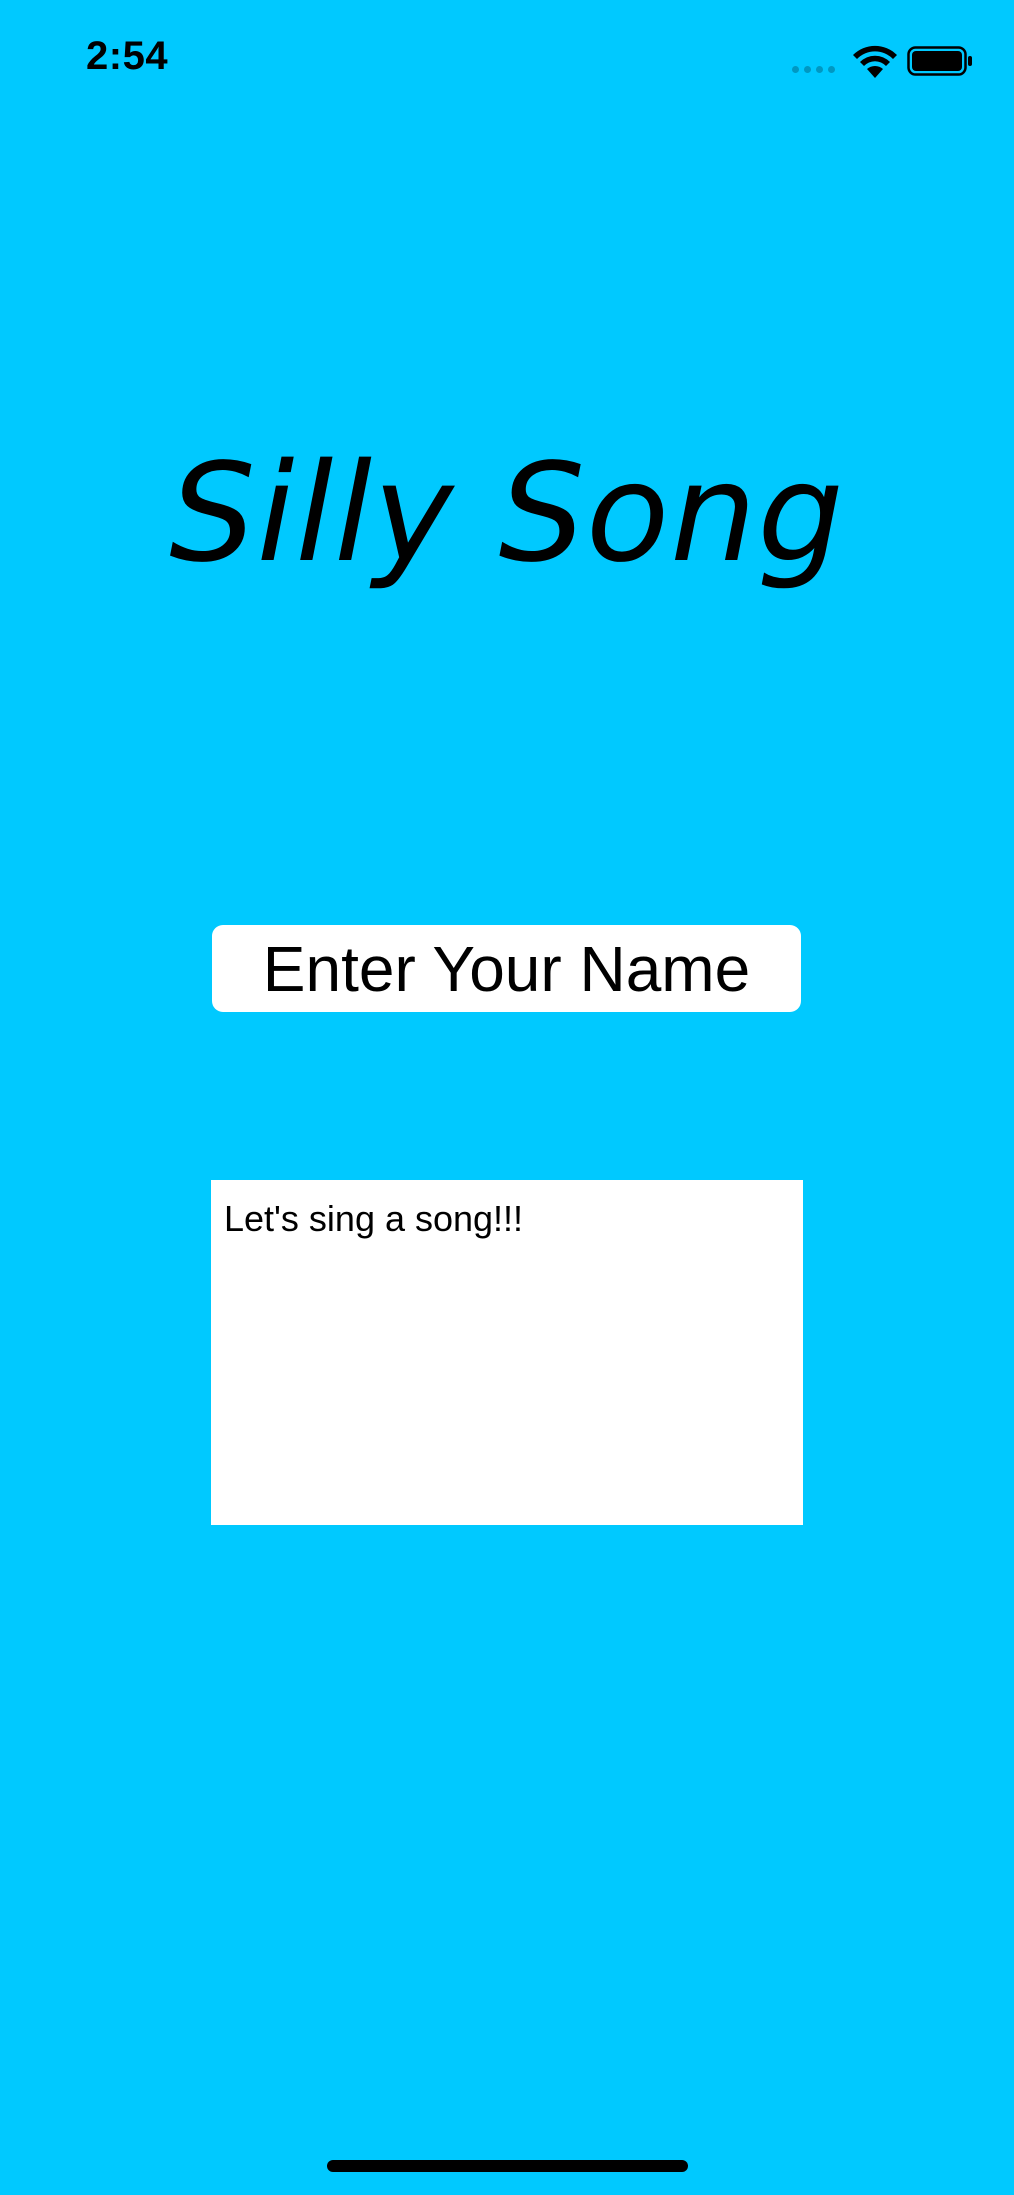 This screenshot has width=1014, height=2195. What do you see at coordinates (507, 1352) in the screenshot?
I see `song-lyrics-textview: Let's sing a song!!!` at bounding box center [507, 1352].